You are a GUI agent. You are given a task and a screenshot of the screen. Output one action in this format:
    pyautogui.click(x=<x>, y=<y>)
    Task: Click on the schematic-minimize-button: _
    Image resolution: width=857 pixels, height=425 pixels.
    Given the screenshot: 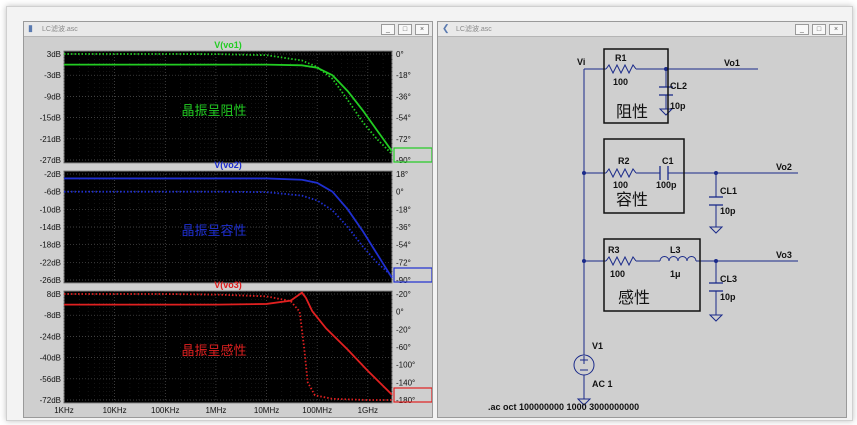 What is the action you would take?
    pyautogui.click(x=802, y=29)
    